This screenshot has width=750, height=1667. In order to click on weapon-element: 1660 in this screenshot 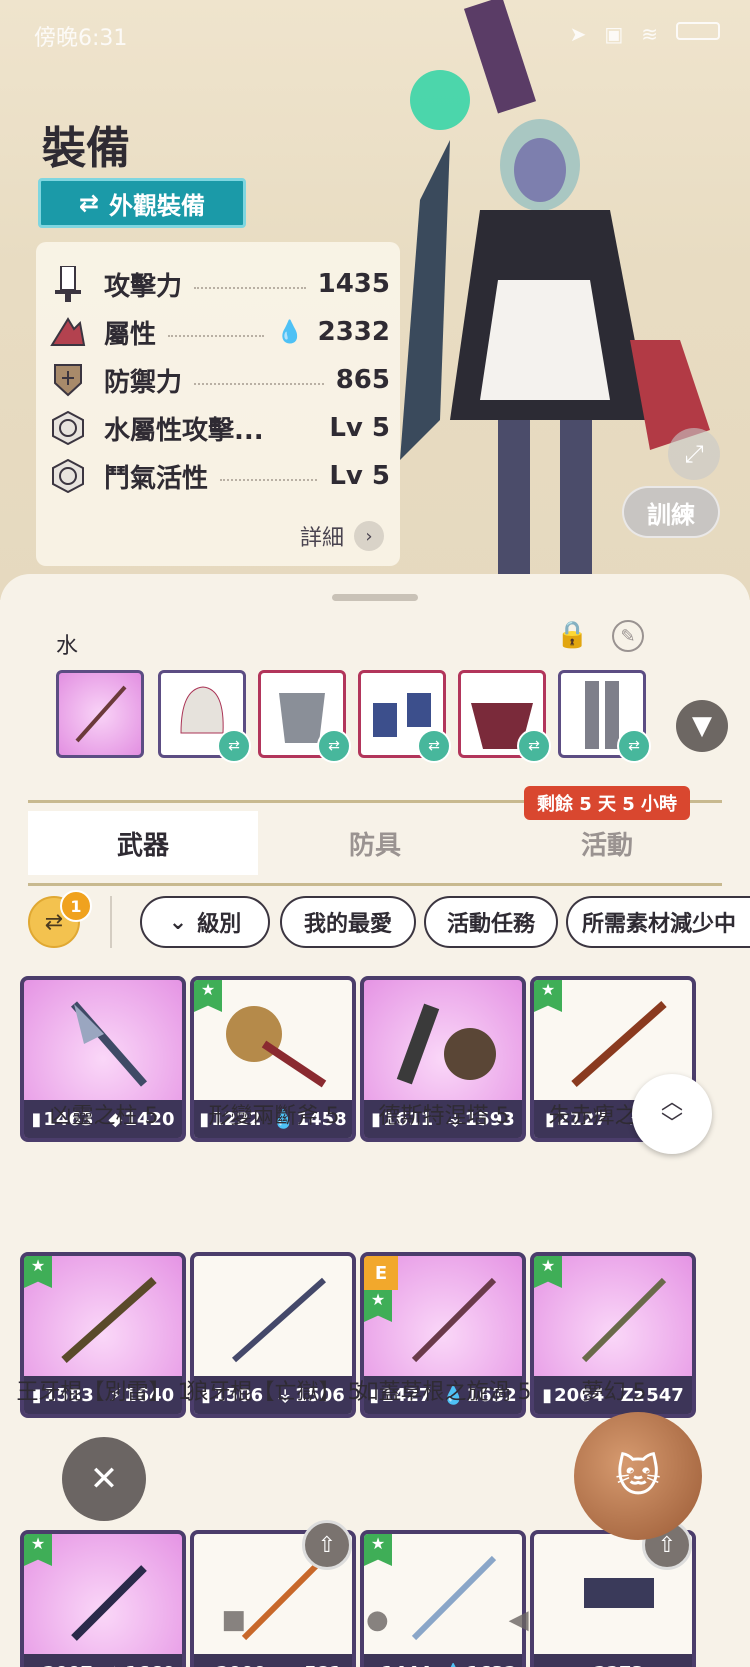, I will do `click(150, 1665)`.